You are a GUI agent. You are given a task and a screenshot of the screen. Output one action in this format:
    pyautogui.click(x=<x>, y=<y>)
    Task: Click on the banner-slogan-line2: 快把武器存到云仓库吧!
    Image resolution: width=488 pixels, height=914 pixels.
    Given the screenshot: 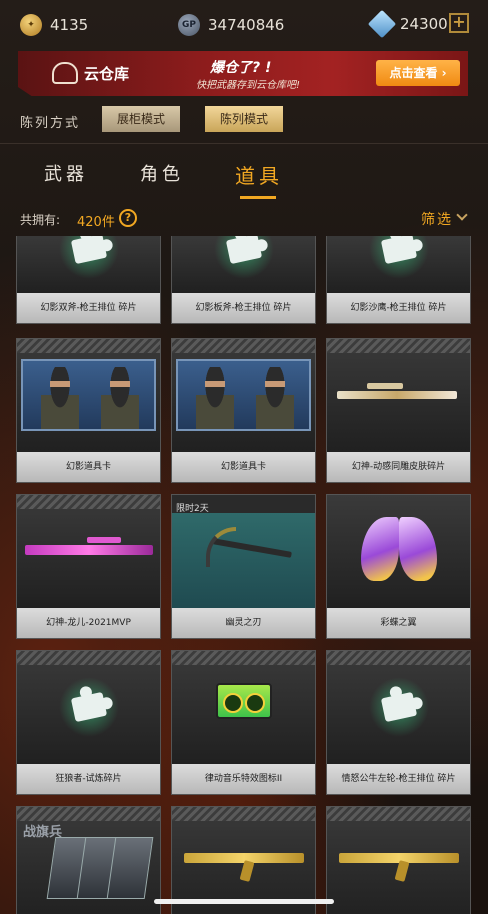 What is the action you would take?
    pyautogui.click(x=248, y=85)
    